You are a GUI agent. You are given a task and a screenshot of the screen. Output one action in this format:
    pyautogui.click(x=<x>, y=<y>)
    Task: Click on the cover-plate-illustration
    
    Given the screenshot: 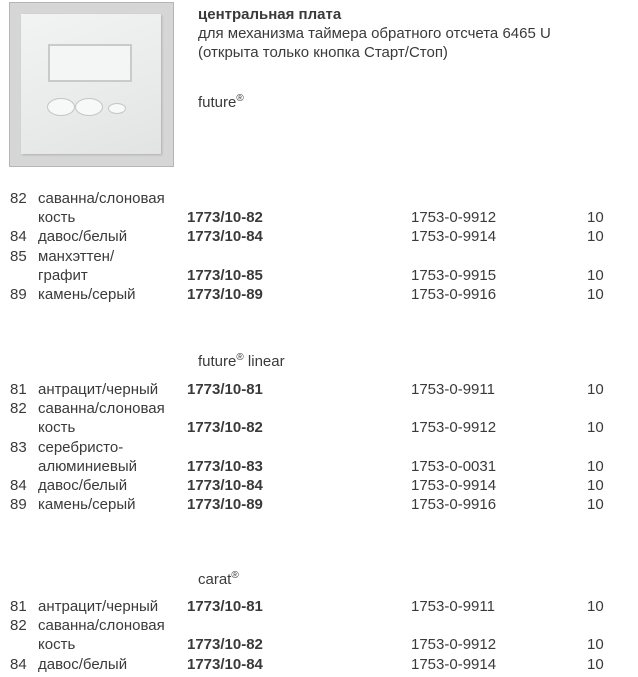 What is the action you would take?
    pyautogui.click(x=91, y=84)
    